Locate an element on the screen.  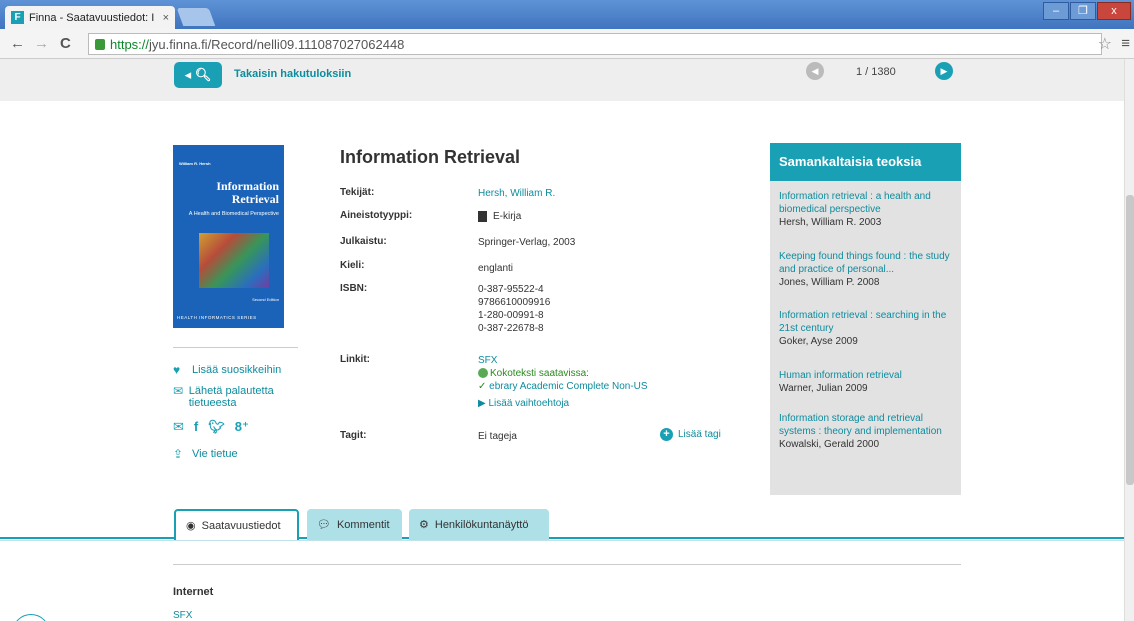
similar-item-title: Human information retrieval is located at coordinates (840, 375).